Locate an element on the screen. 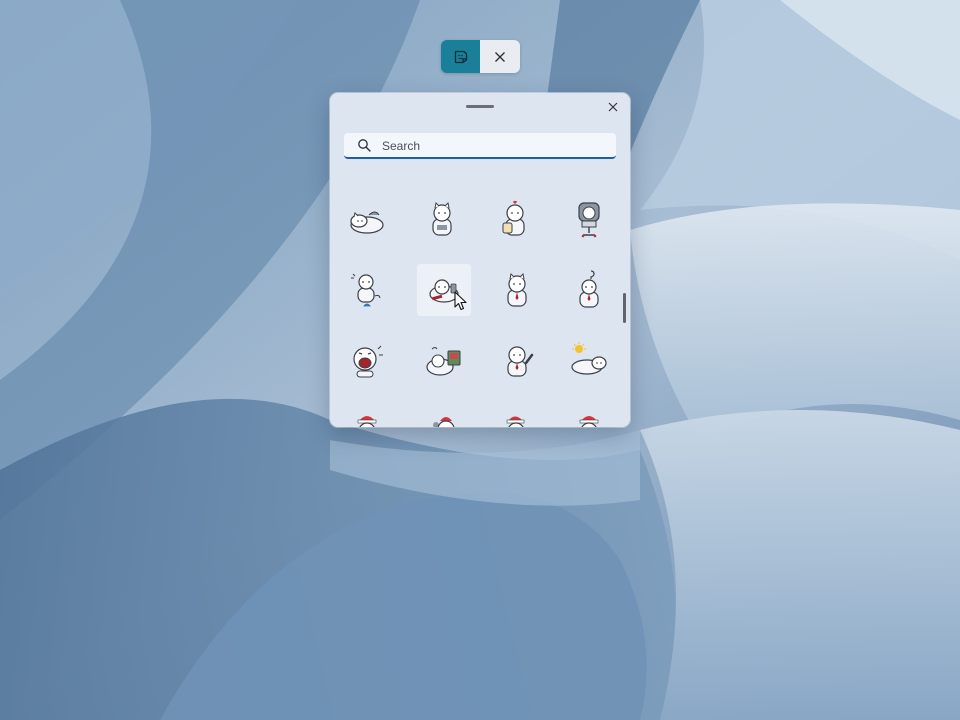 Image resolution: width=960 pixels, height=720 pixels. drag-handle is located at coordinates (480, 106).